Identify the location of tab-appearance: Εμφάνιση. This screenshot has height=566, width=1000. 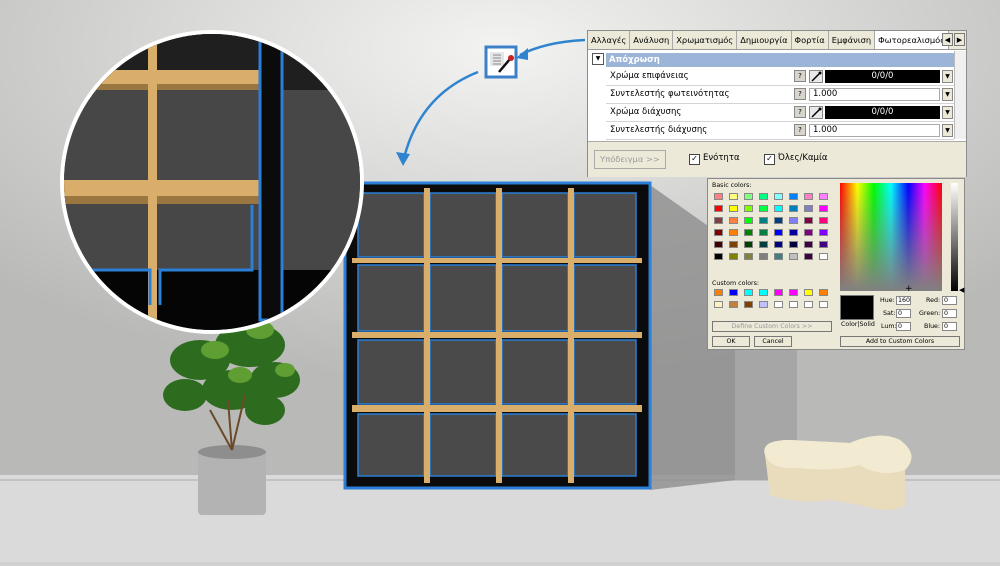
(852, 40).